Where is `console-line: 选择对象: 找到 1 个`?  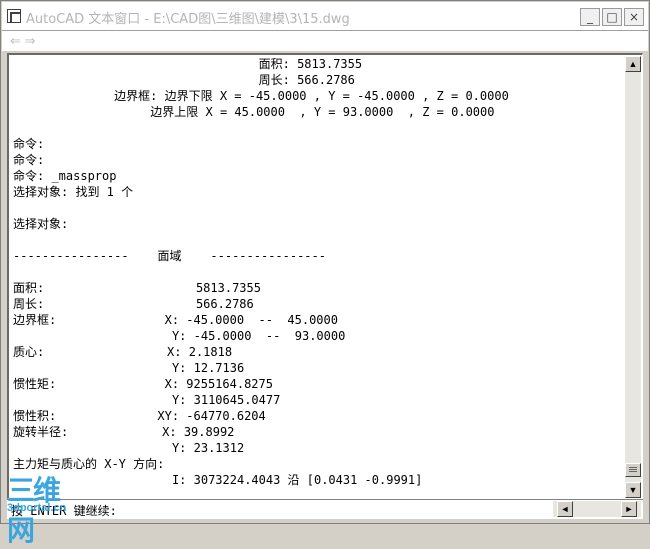
console-line: 选择对象: 找到 1 个 is located at coordinates (73, 192).